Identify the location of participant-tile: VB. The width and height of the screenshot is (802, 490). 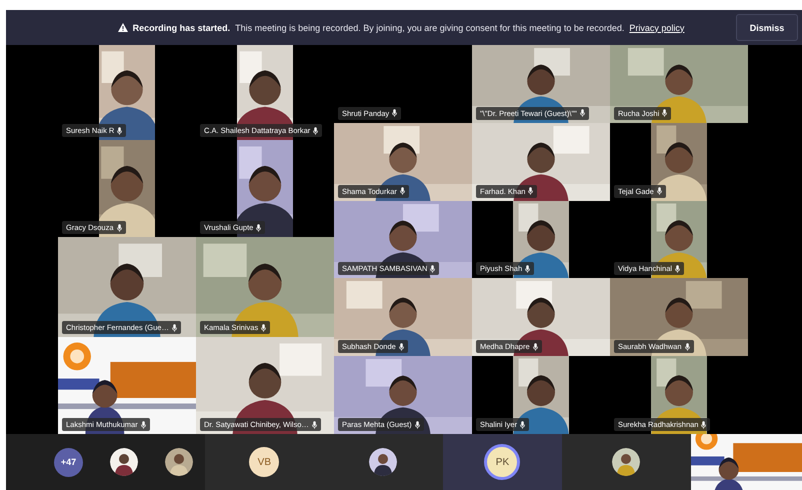
(264, 462).